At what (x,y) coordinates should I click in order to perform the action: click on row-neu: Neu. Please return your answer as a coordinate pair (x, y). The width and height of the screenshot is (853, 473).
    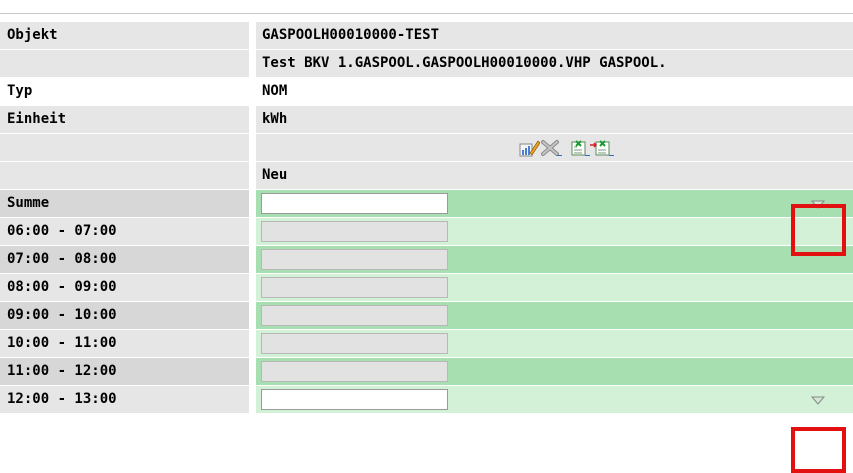
    Looking at the image, I should click on (426, 176).